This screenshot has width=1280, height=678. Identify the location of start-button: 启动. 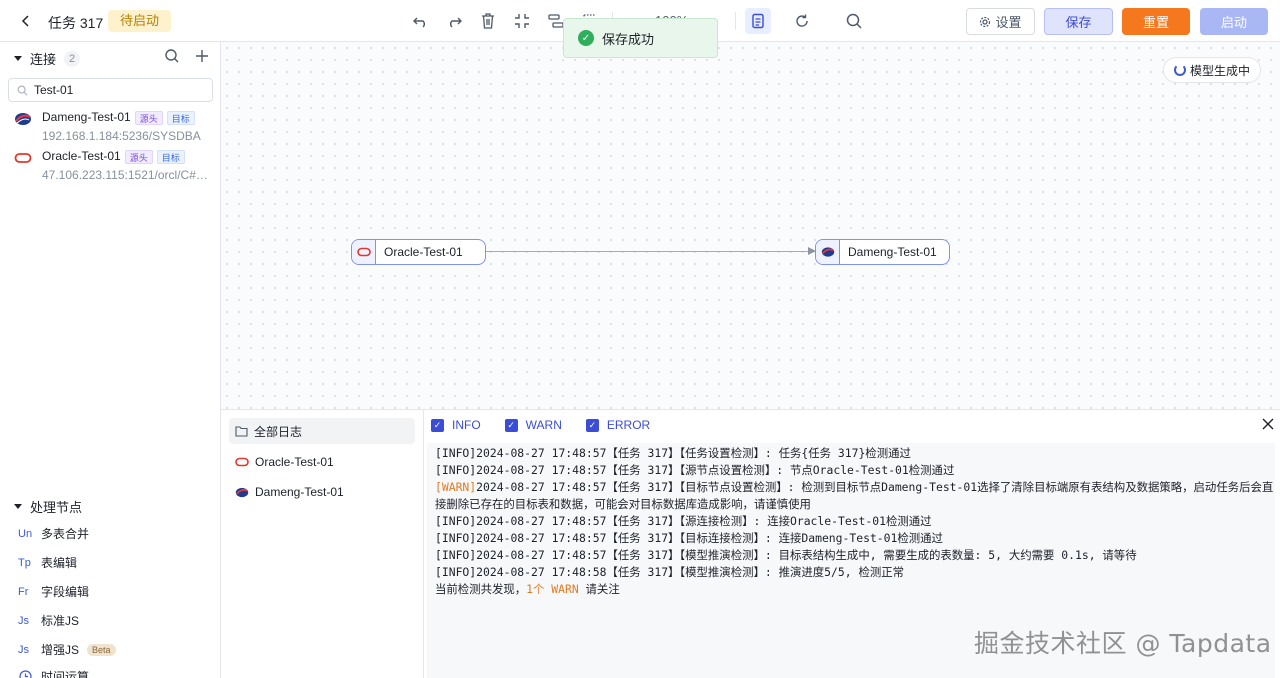
(1234, 21).